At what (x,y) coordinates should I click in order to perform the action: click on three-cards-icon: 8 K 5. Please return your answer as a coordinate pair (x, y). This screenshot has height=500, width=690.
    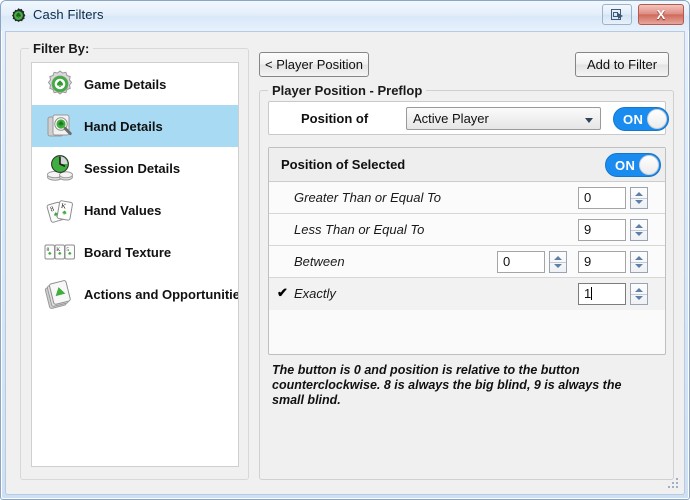
    Looking at the image, I should click on (60, 252).